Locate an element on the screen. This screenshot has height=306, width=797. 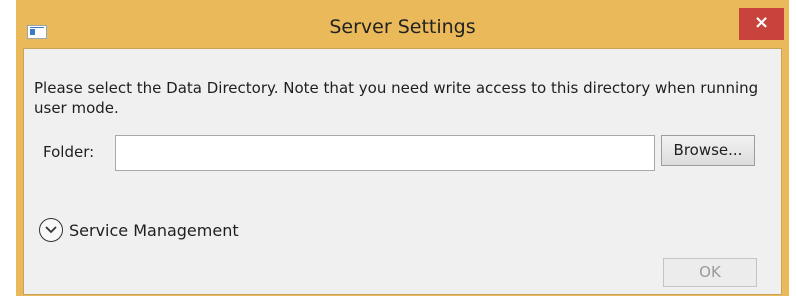
service-management-toggle: Service Management is located at coordinates (139, 230).